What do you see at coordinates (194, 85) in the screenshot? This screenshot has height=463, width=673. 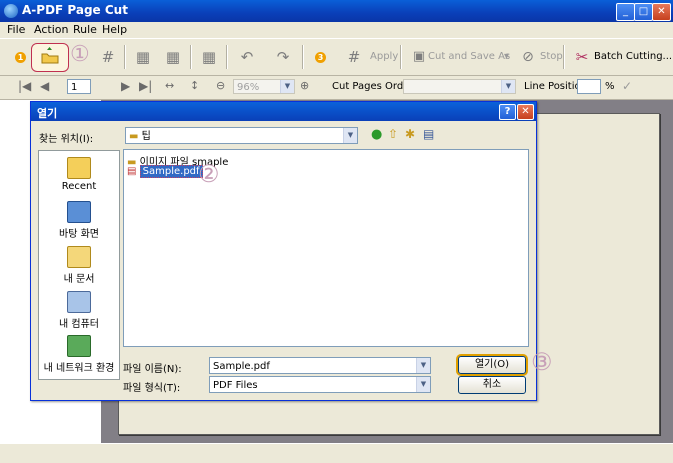 I see `fit-height-icon: ↕` at bounding box center [194, 85].